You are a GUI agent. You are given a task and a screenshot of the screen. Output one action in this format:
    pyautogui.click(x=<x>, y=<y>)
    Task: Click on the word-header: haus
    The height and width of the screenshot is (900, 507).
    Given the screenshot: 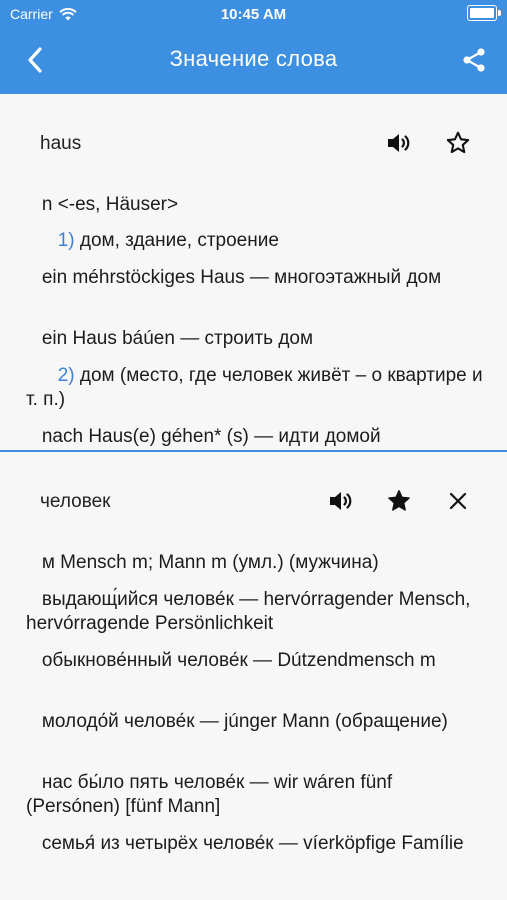 What is the action you would take?
    pyautogui.click(x=253, y=143)
    